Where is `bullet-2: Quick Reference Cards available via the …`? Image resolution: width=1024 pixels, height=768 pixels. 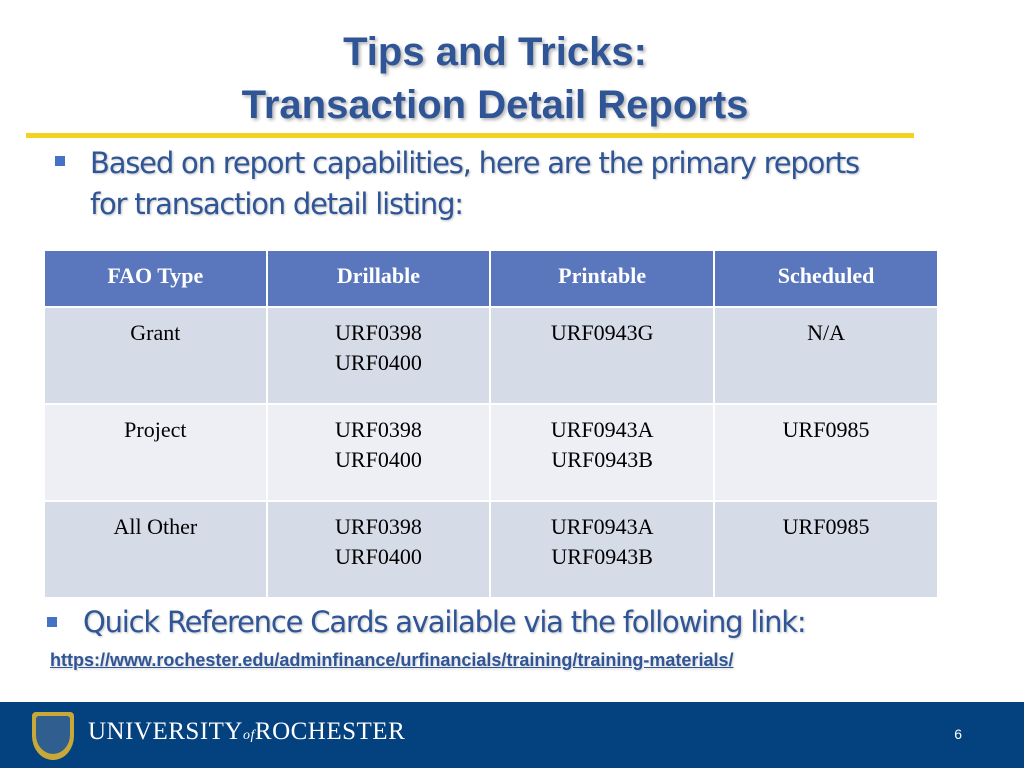 bullet-2: Quick Reference Cards available via the … is located at coordinates (445, 622).